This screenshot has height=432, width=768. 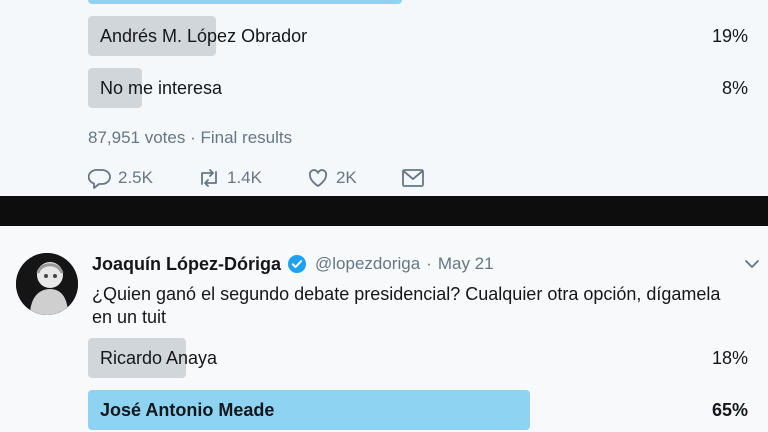 I want to click on retweet-button: 1.4K, so click(x=229, y=178).